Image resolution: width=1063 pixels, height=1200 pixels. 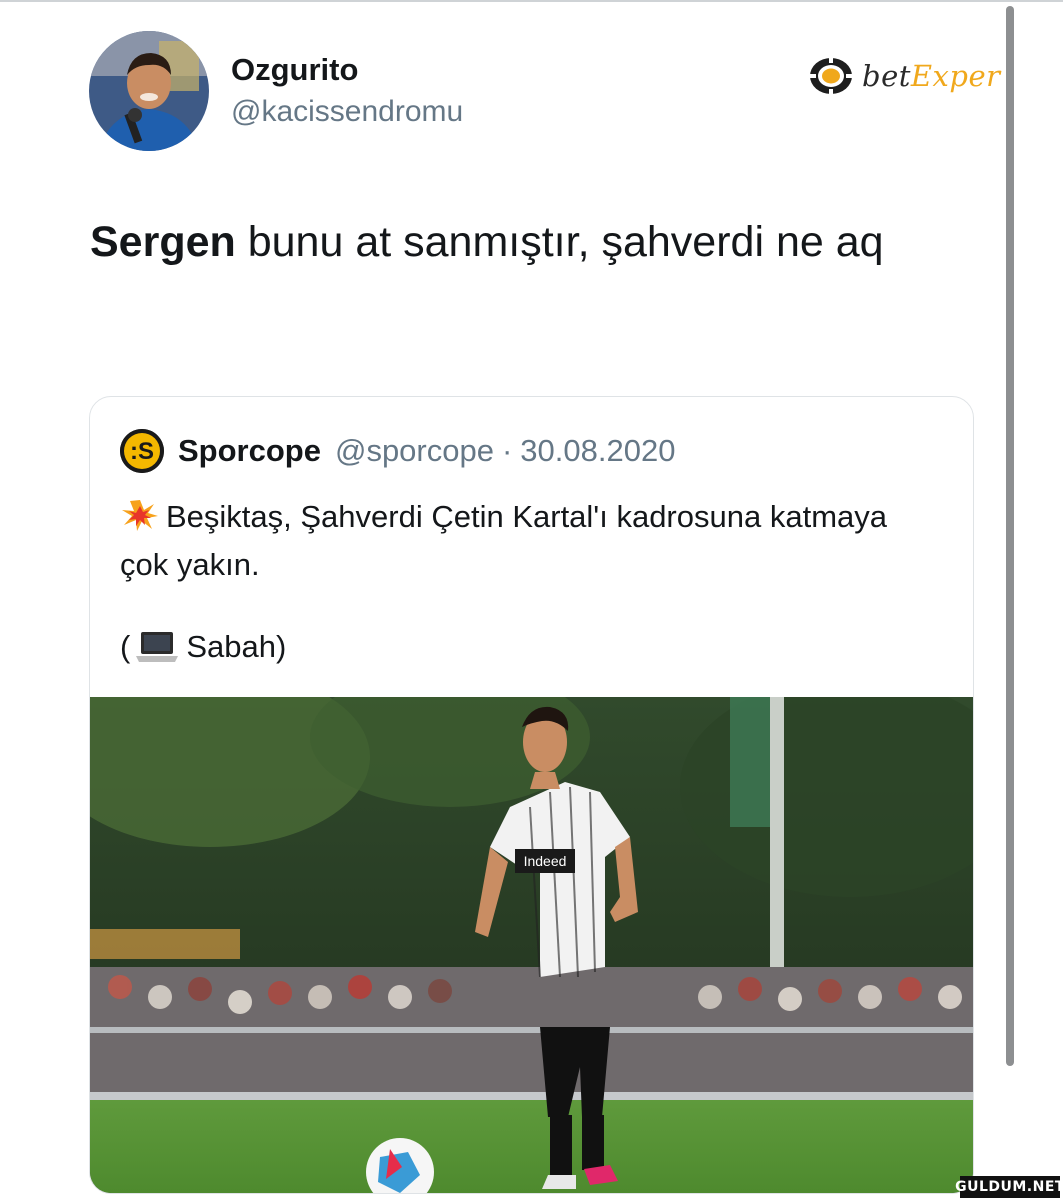 What do you see at coordinates (149, 91) in the screenshot?
I see `author-avatar` at bounding box center [149, 91].